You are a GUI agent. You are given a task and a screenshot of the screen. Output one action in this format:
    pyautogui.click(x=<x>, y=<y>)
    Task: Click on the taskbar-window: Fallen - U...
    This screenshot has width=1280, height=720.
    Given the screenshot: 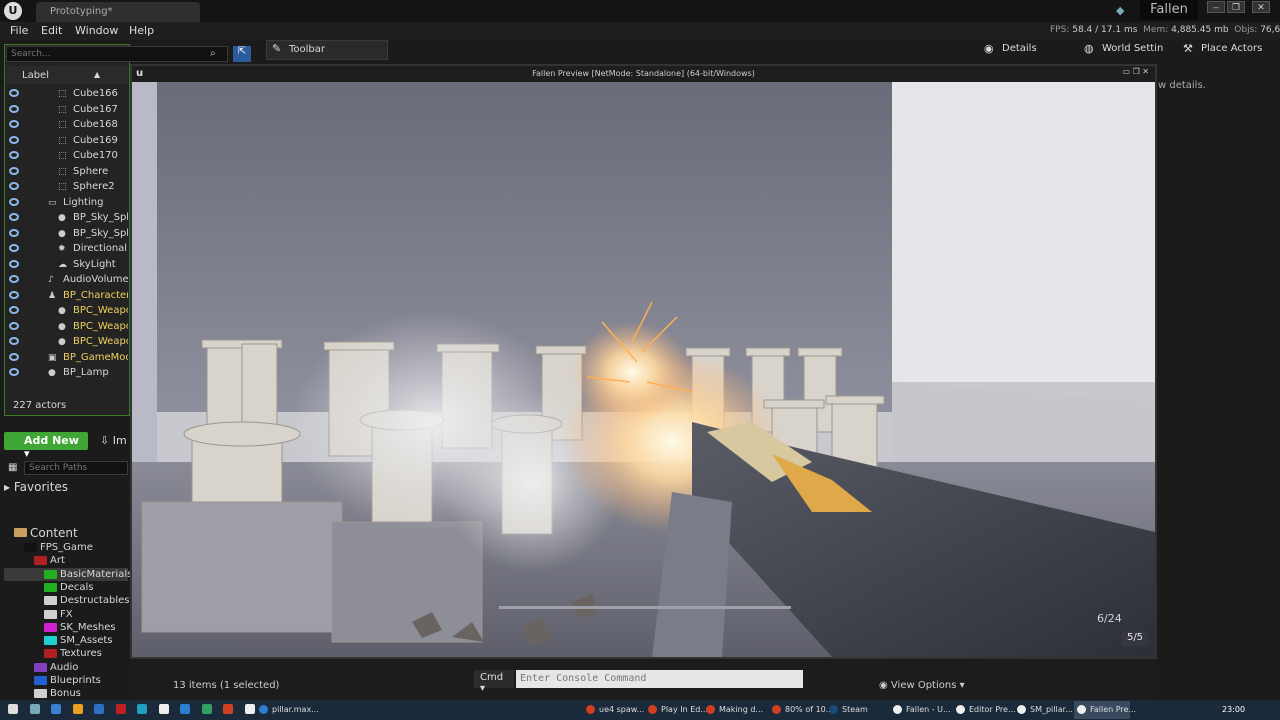 What is the action you would take?
    pyautogui.click(x=920, y=710)
    